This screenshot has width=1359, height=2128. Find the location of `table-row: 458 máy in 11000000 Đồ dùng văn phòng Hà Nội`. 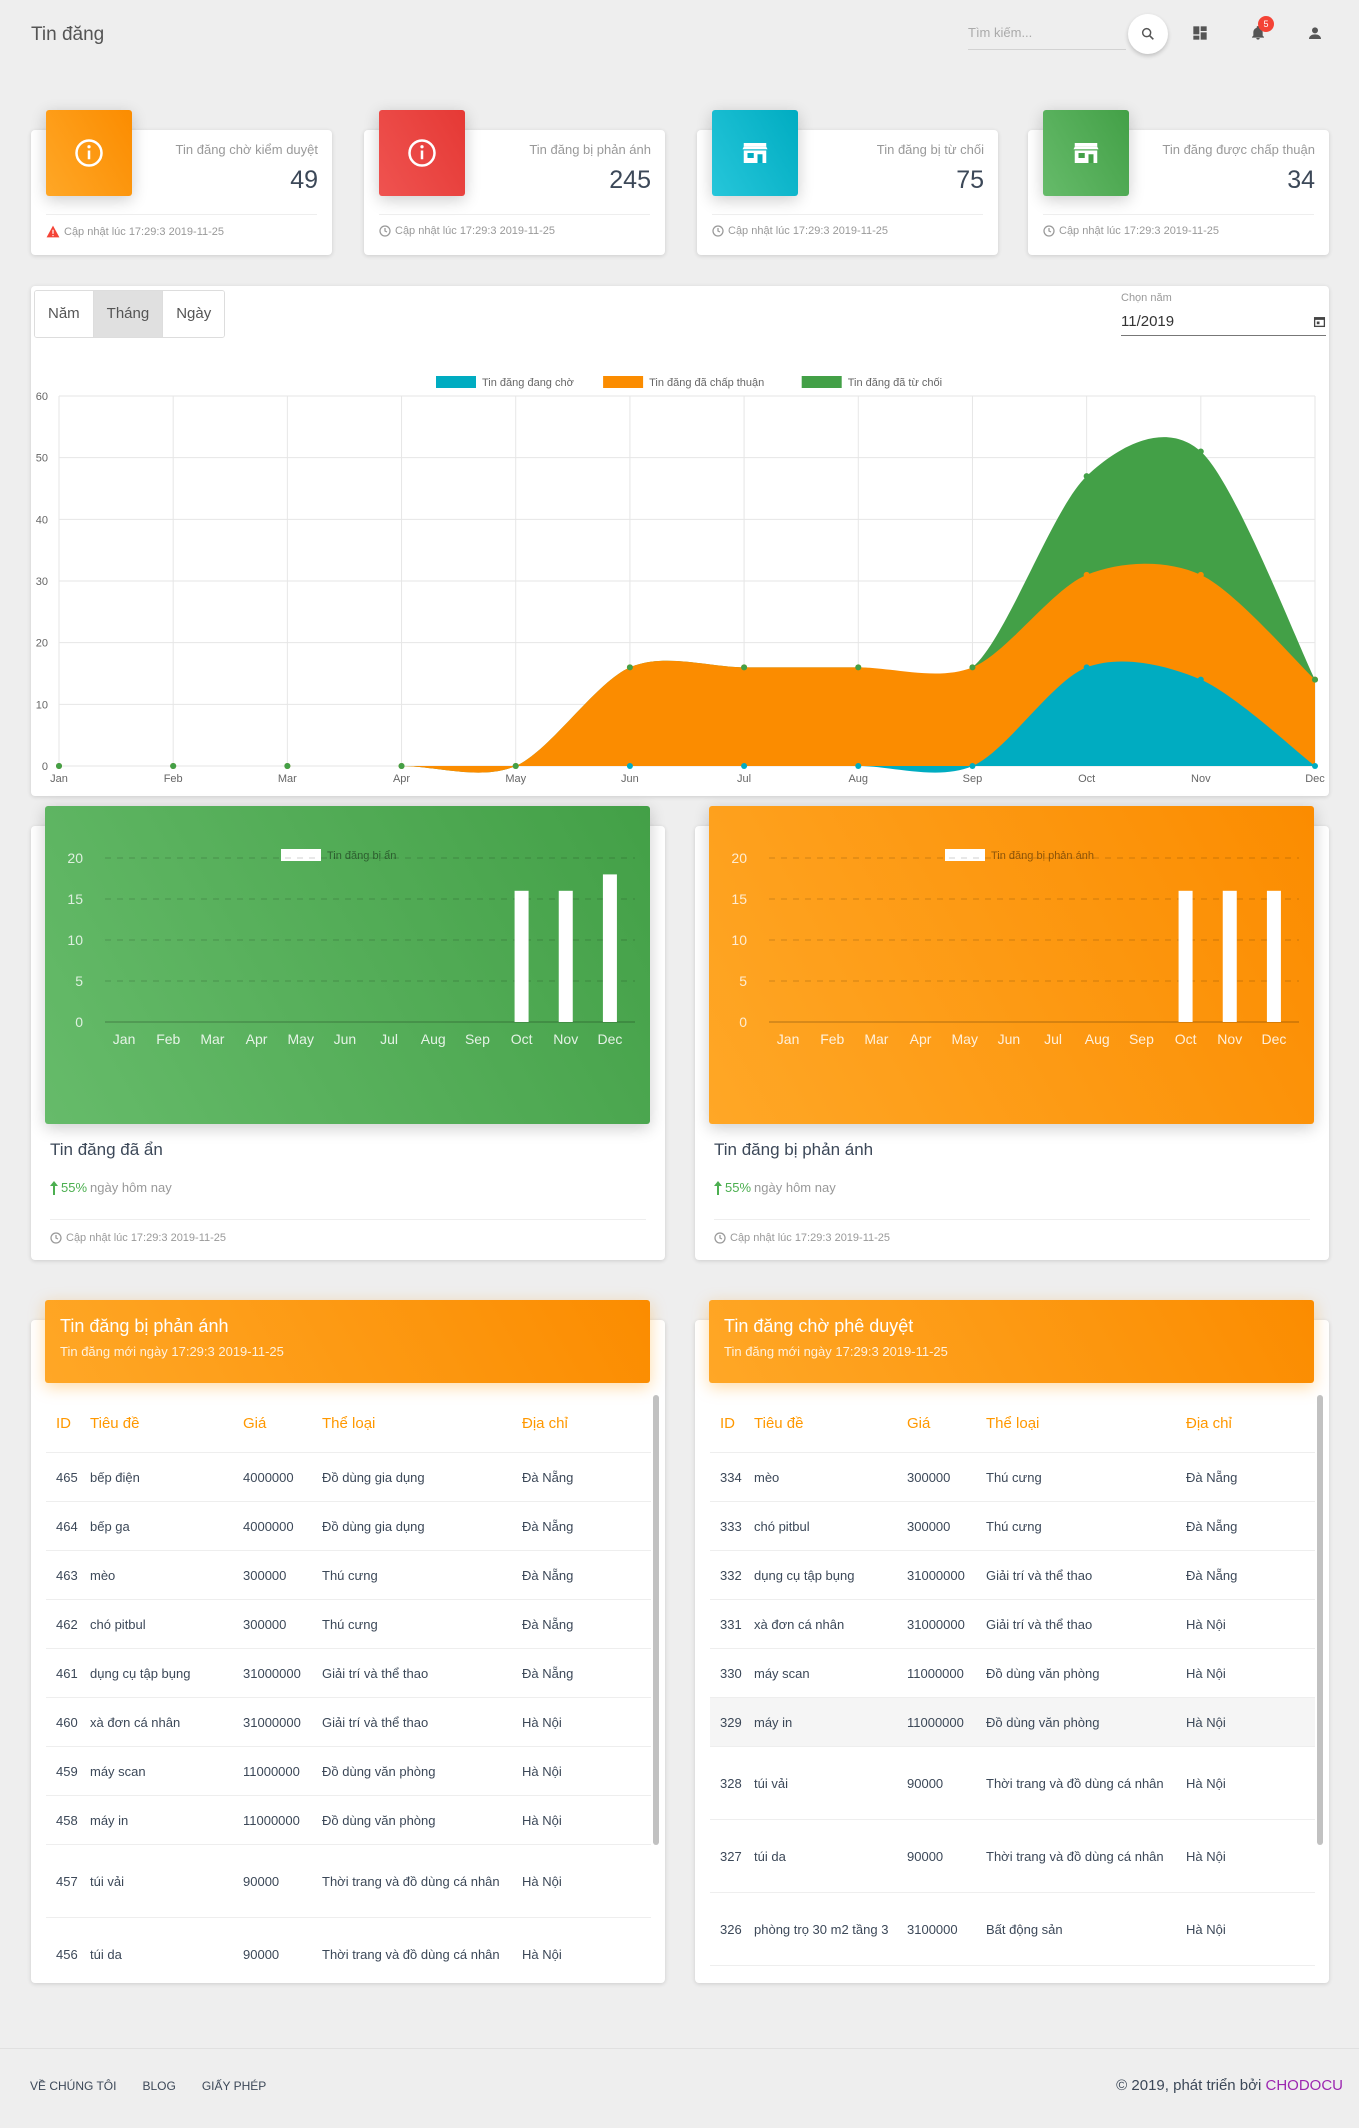

table-row: 458 máy in 11000000 Đồ dùng văn phòng Hà Nội is located at coordinates (348, 1820).